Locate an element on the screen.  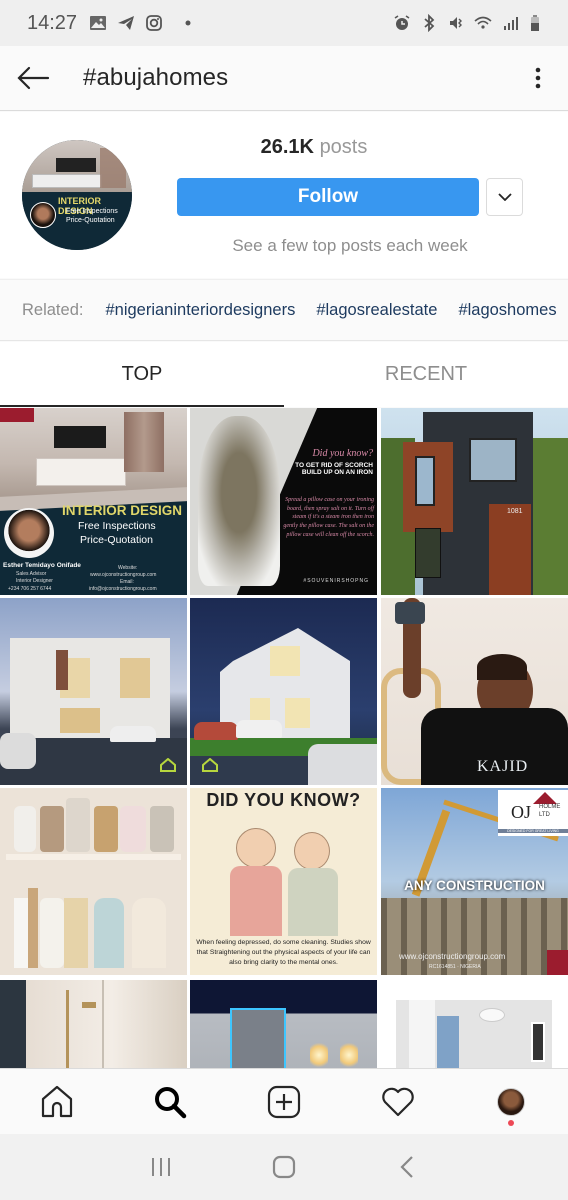
back-button is located at coordinates (33, 78).